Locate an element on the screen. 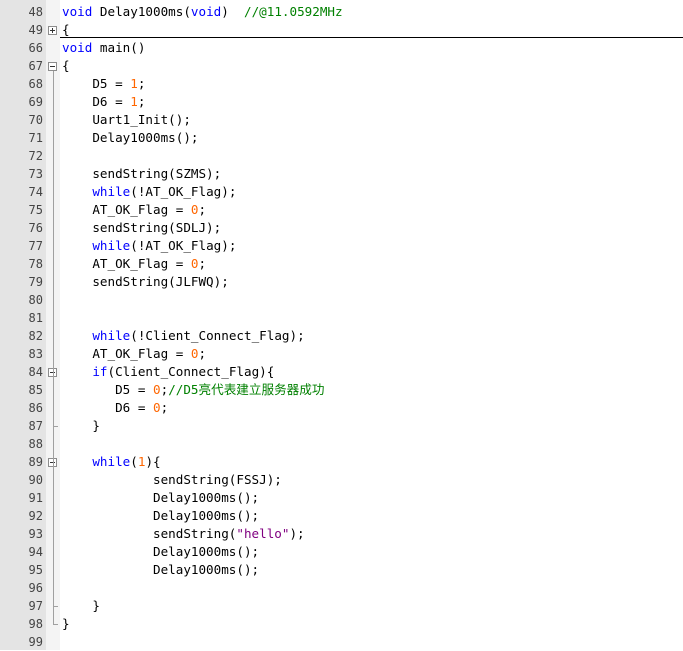  code-line: void Delay1000ms(void) //@11.0592MHz is located at coordinates (202, 12).